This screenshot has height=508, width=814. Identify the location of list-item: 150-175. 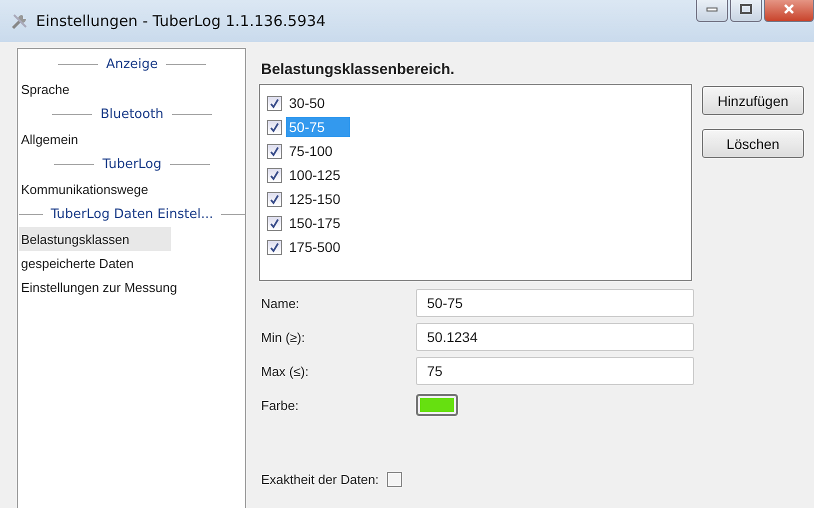
(318, 223).